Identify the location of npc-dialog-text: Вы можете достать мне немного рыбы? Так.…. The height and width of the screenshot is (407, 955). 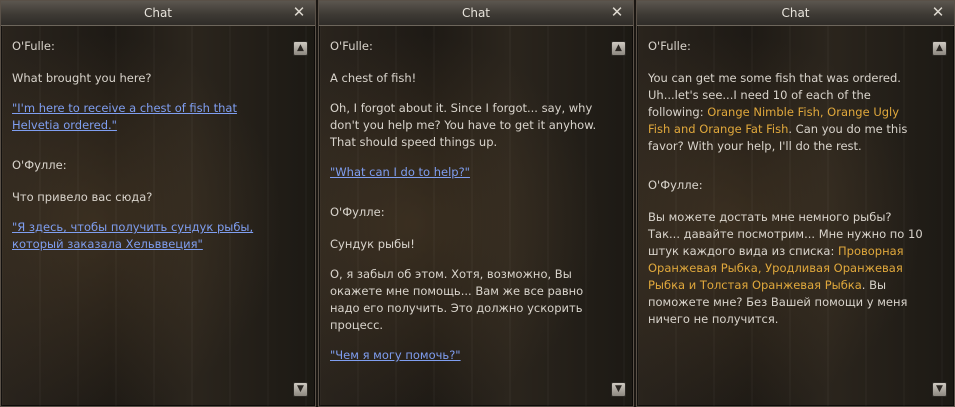
(786, 268).